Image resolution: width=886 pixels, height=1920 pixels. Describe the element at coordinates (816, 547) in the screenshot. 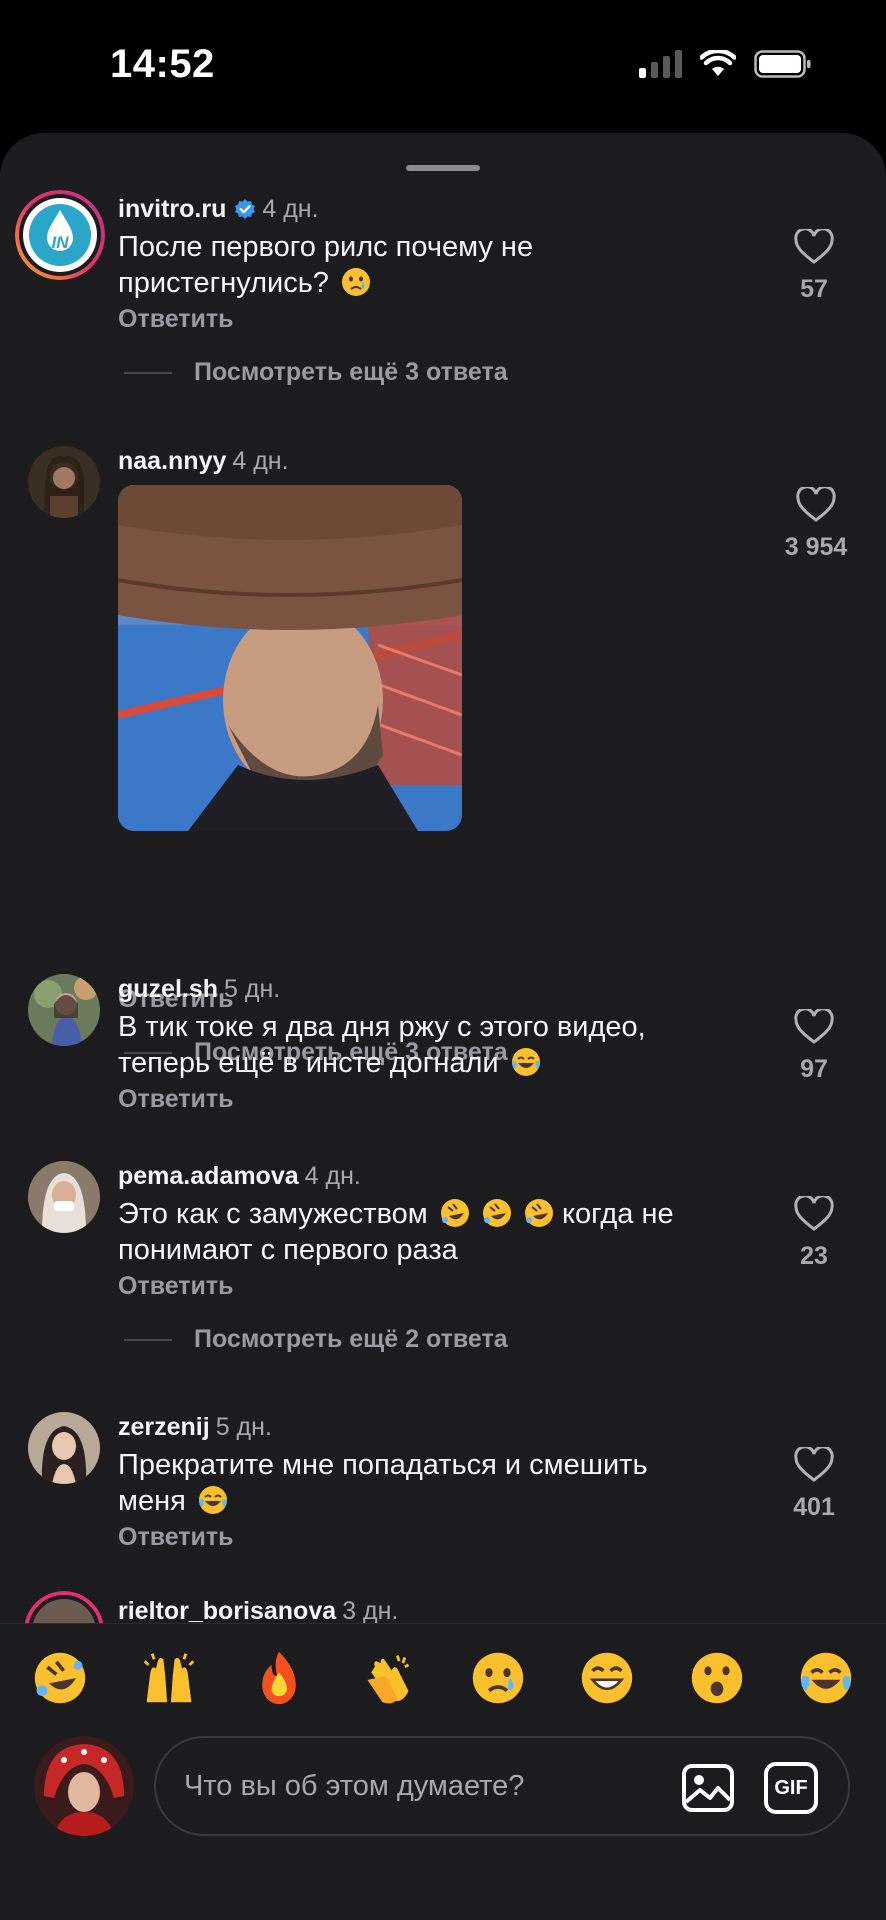

I see `like-count: 3 954` at that location.